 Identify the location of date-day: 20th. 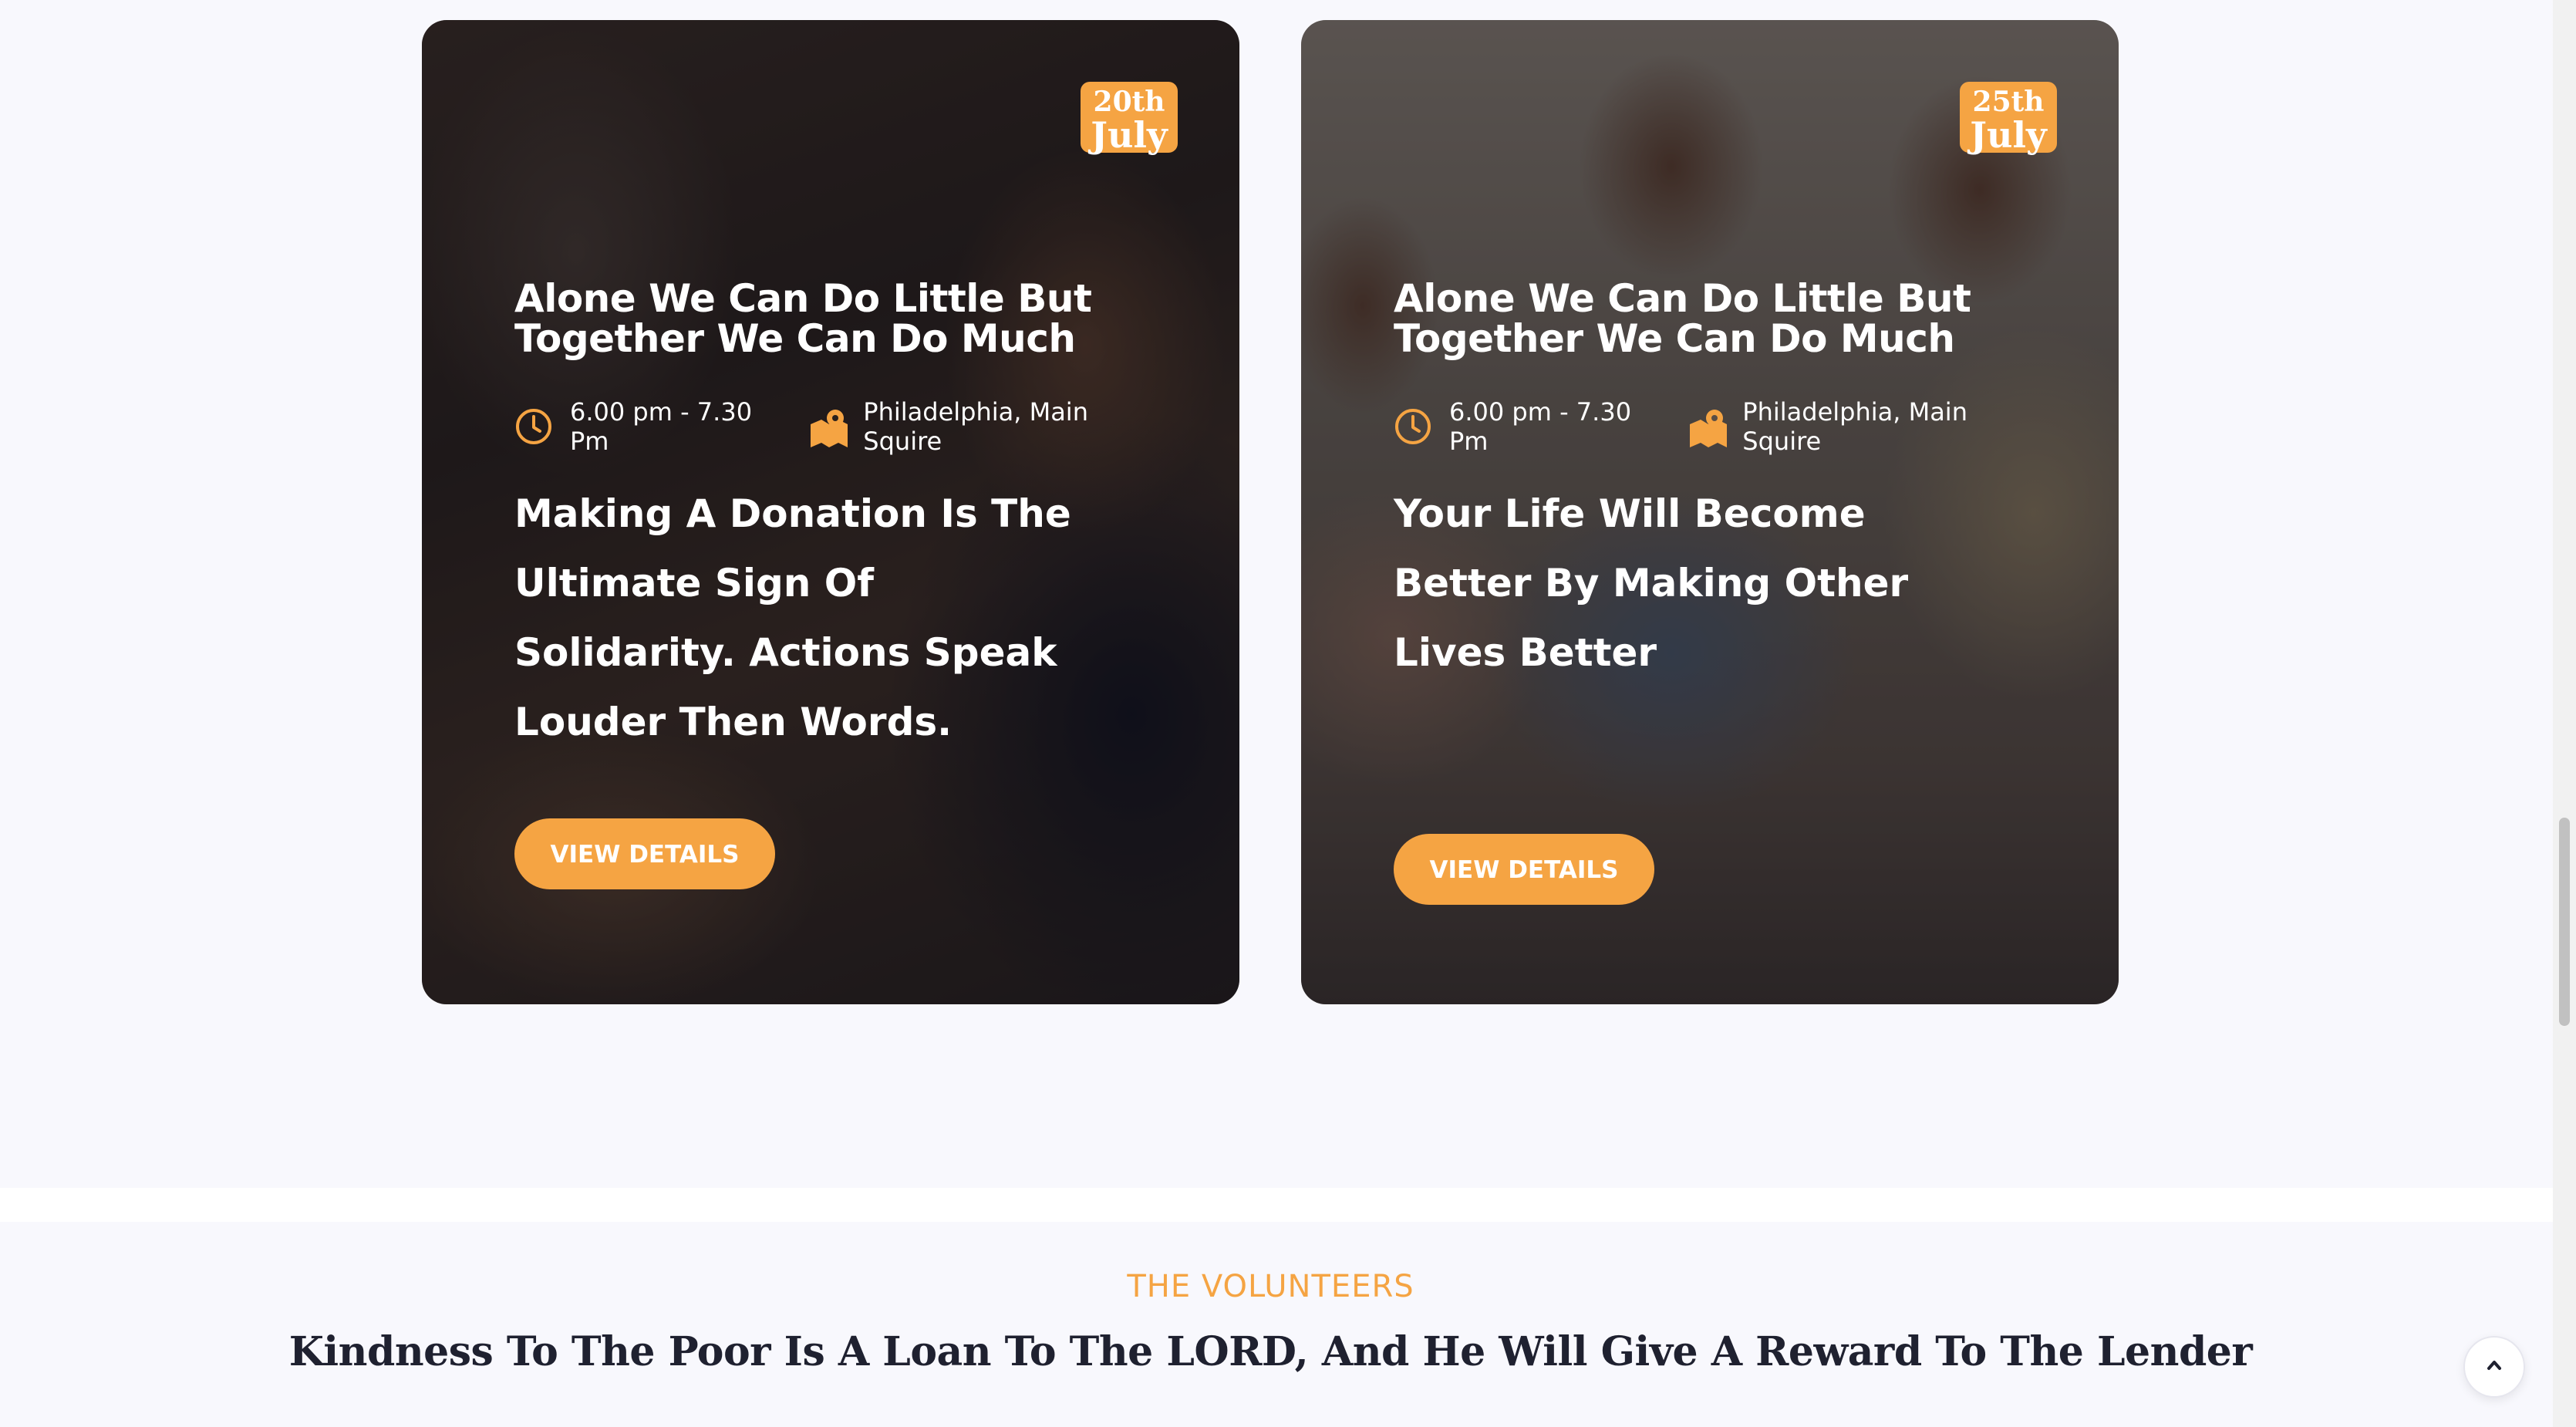
(1129, 102).